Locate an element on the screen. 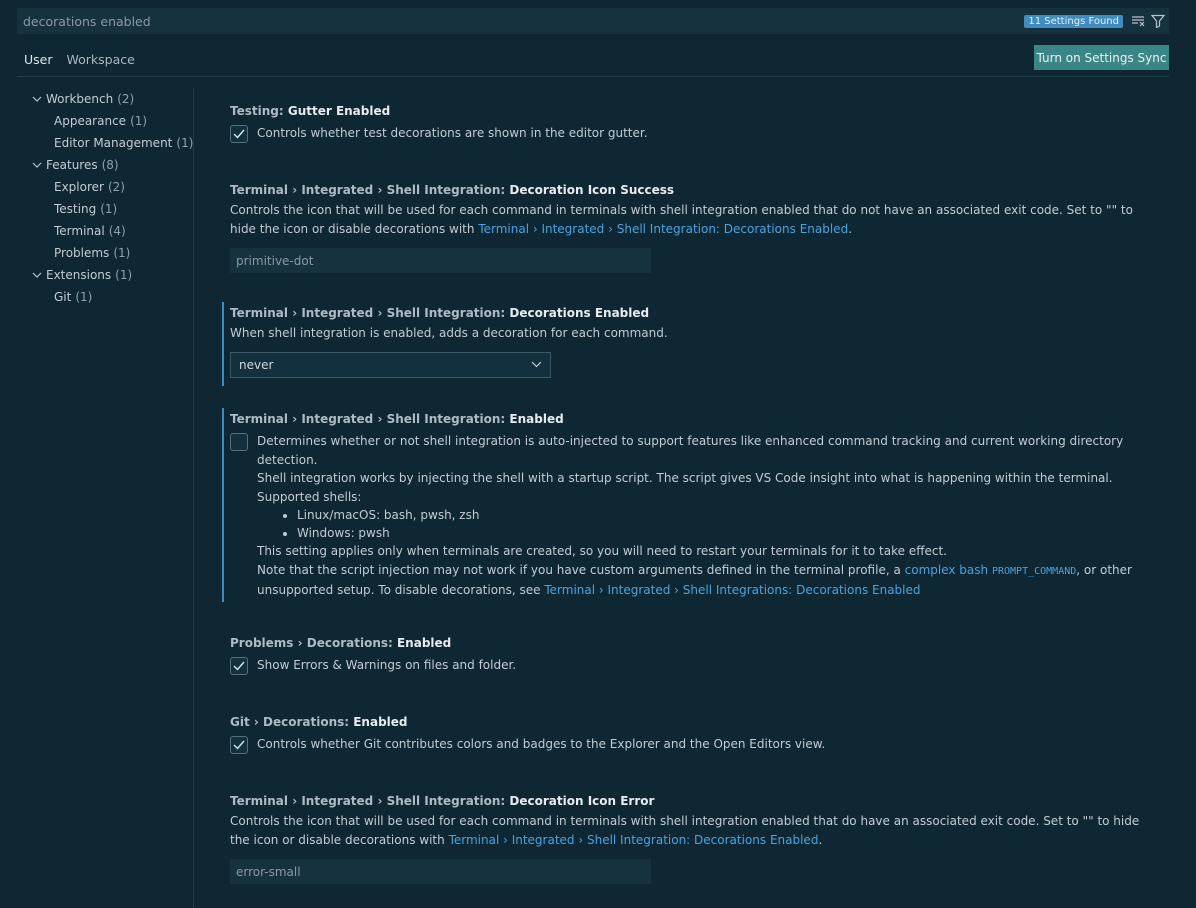 This screenshot has width=1196, height=908. toc-item-workbench: Workbench (2) is located at coordinates (105, 99).